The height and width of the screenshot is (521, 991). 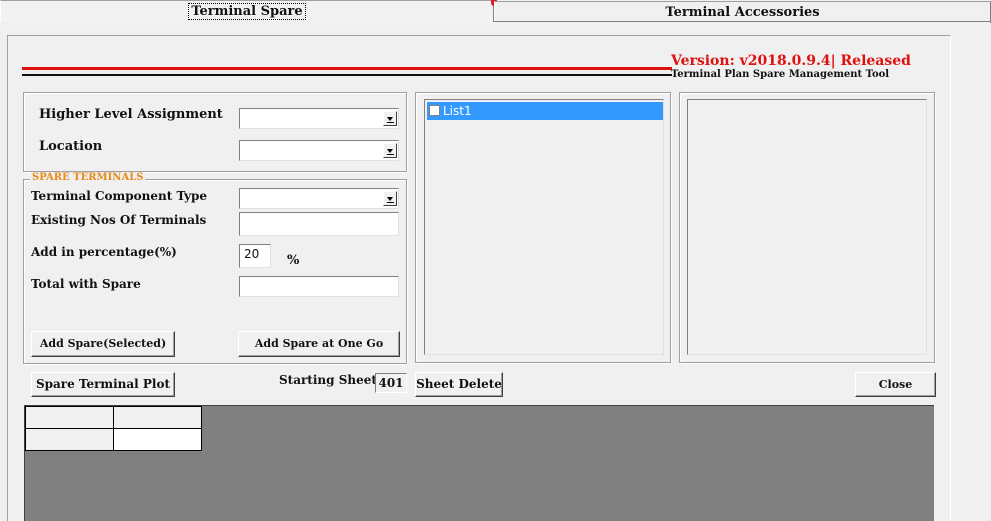 What do you see at coordinates (895, 384) in the screenshot?
I see `close-button: Close` at bounding box center [895, 384].